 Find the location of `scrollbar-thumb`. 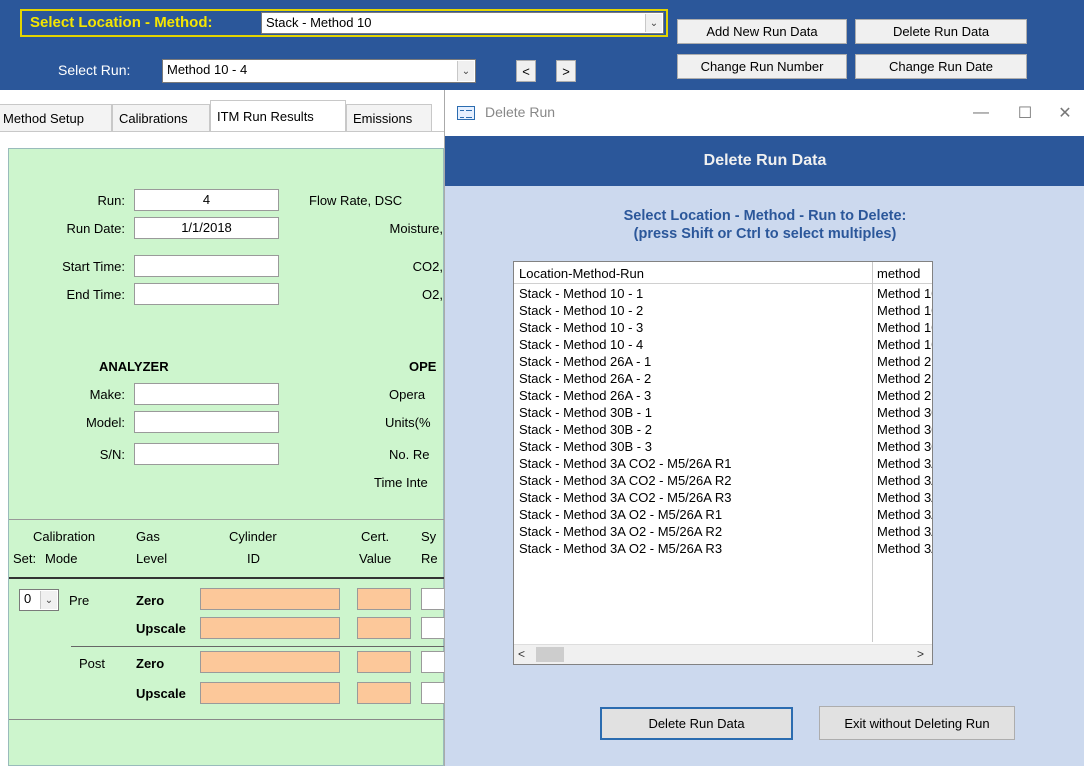

scrollbar-thumb is located at coordinates (550, 654).